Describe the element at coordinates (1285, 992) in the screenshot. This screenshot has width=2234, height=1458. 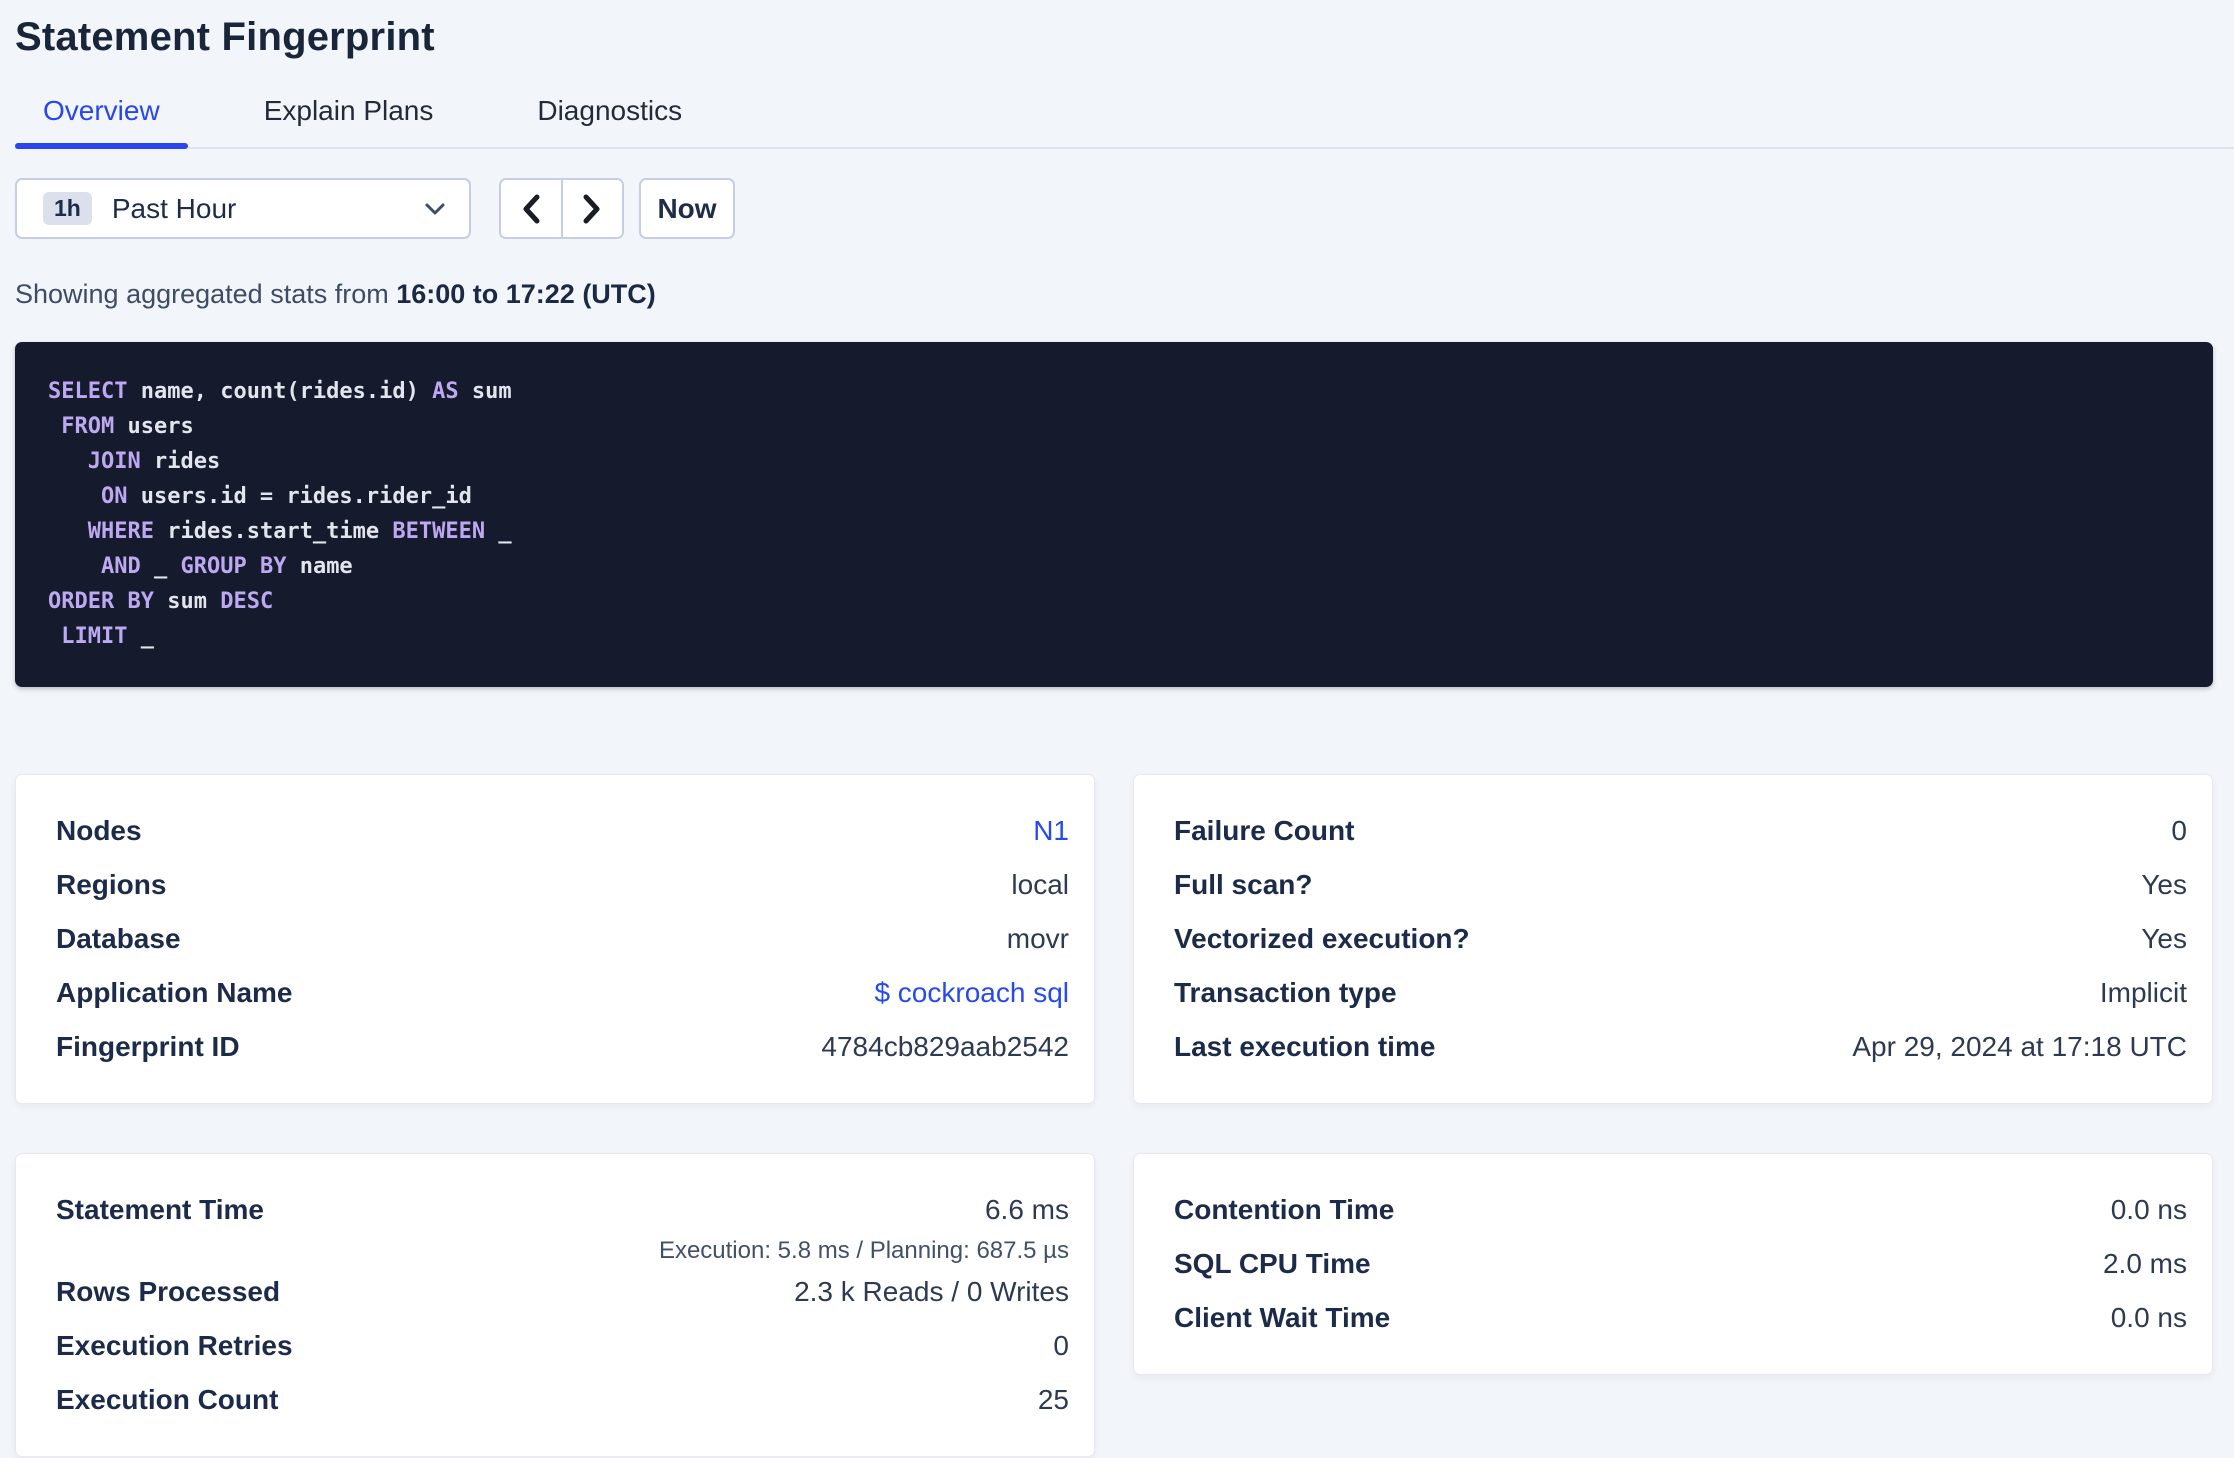
I see `info-label: Transaction type` at that location.